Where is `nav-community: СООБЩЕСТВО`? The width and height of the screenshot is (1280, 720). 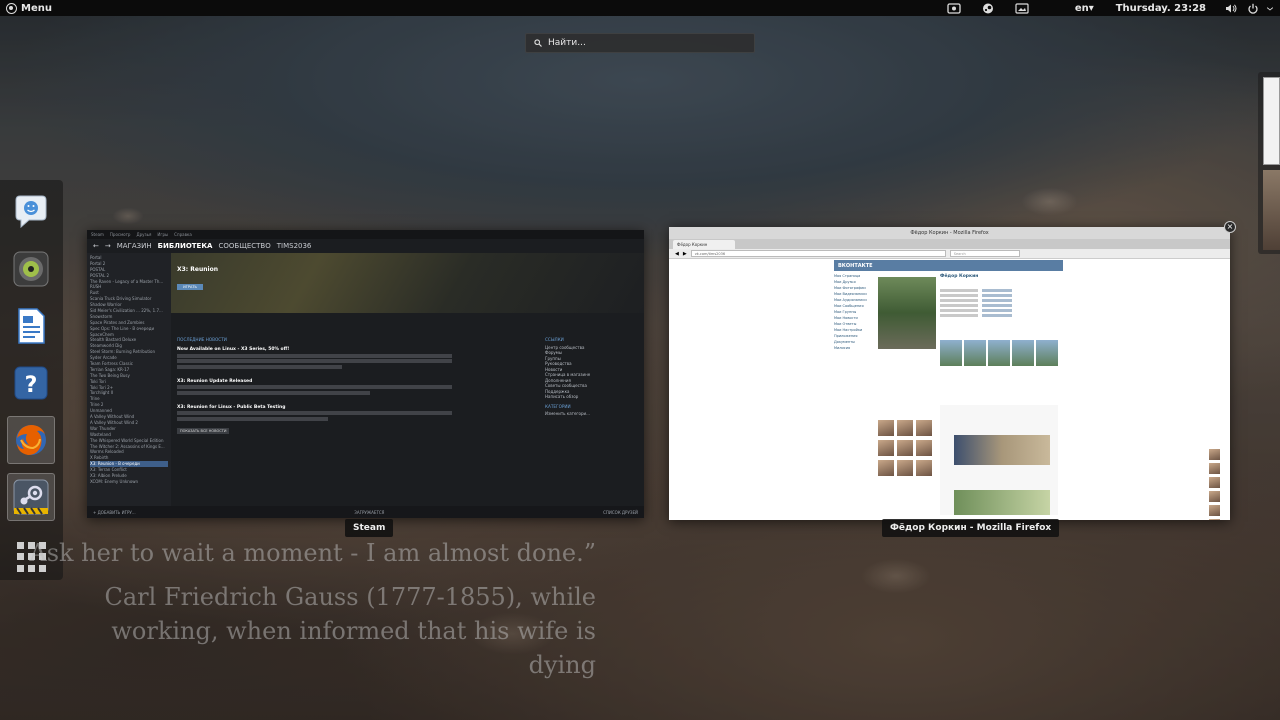 nav-community: СООБЩЕСТВО is located at coordinates (244, 246).